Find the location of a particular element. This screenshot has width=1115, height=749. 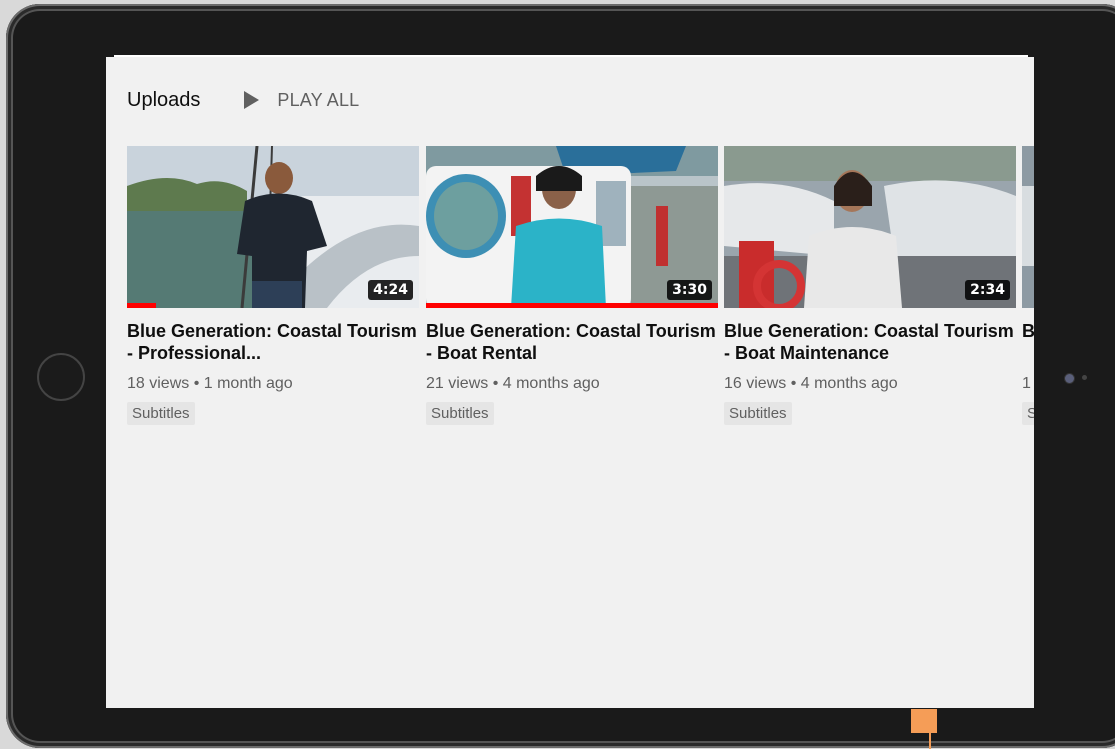

video-meta: 16 views • 4 months ago is located at coordinates (811, 383).